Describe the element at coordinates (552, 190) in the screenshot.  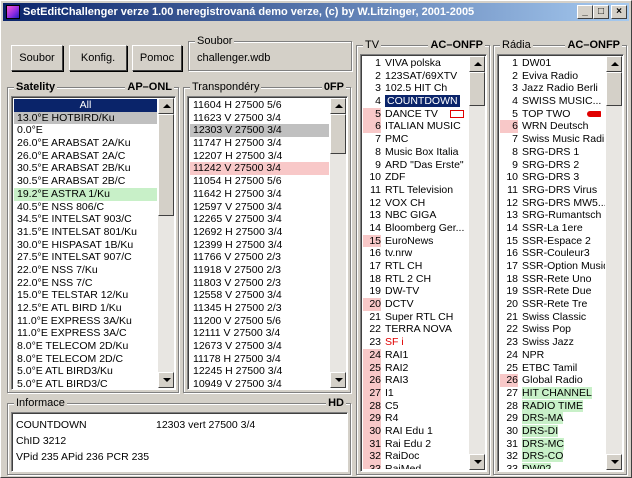
I see `radio-channel-item: 11 SRG-DRS Virus` at that location.